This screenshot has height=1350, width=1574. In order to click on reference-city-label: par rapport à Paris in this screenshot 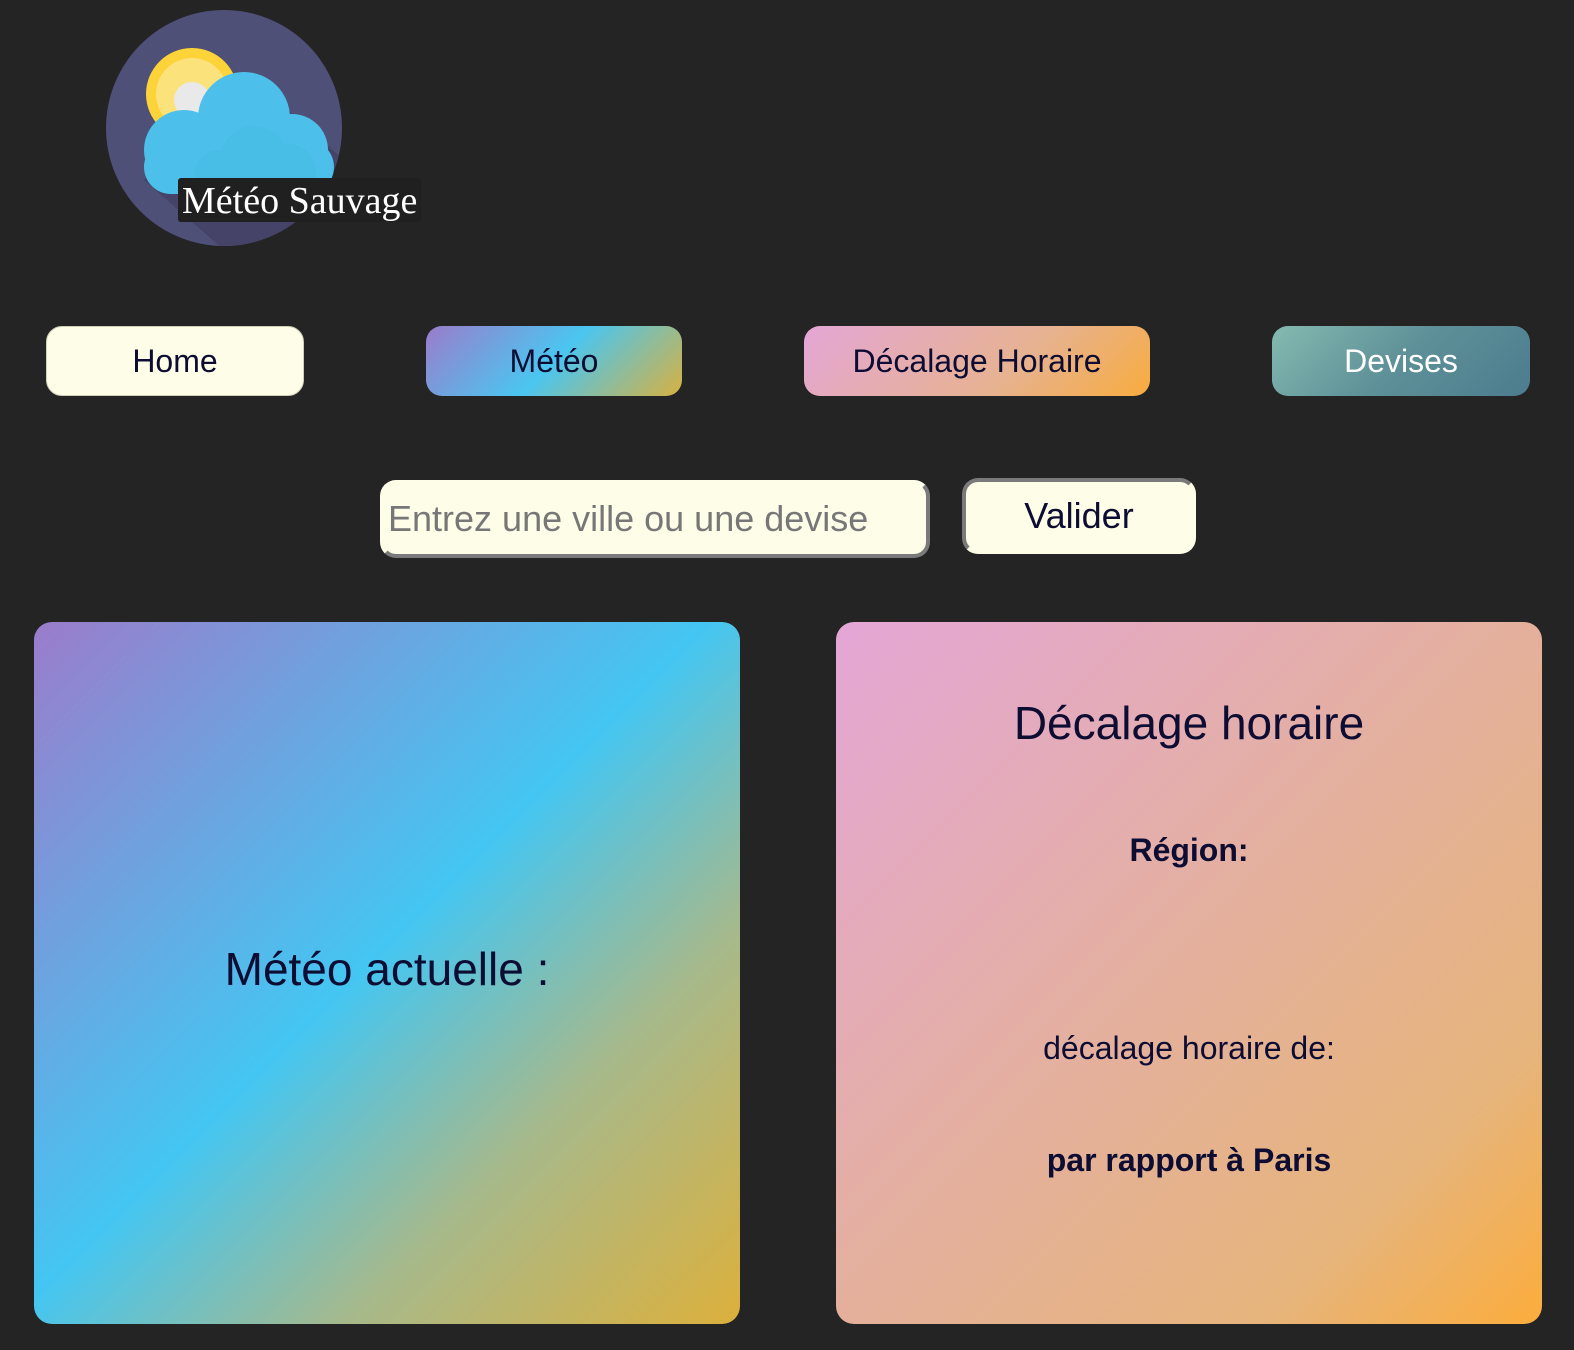, I will do `click(1189, 1160)`.